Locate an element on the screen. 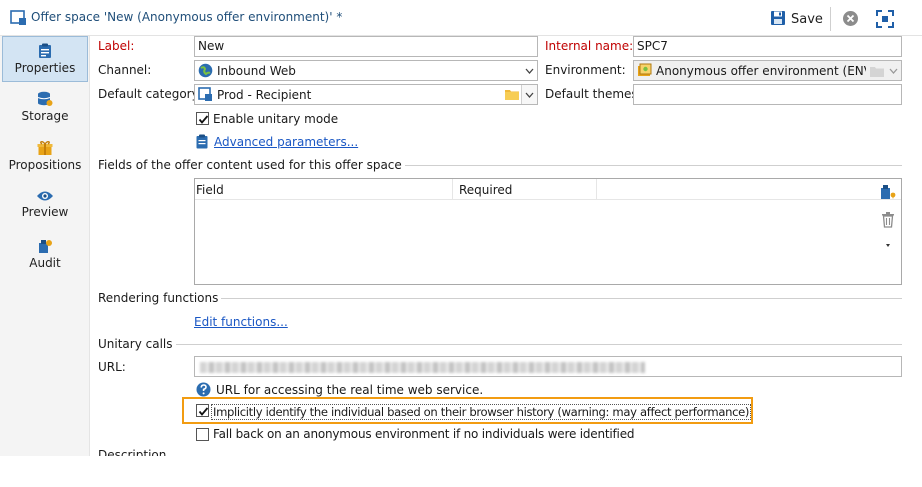  sidebar-item-label: Properties is located at coordinates (45, 68).